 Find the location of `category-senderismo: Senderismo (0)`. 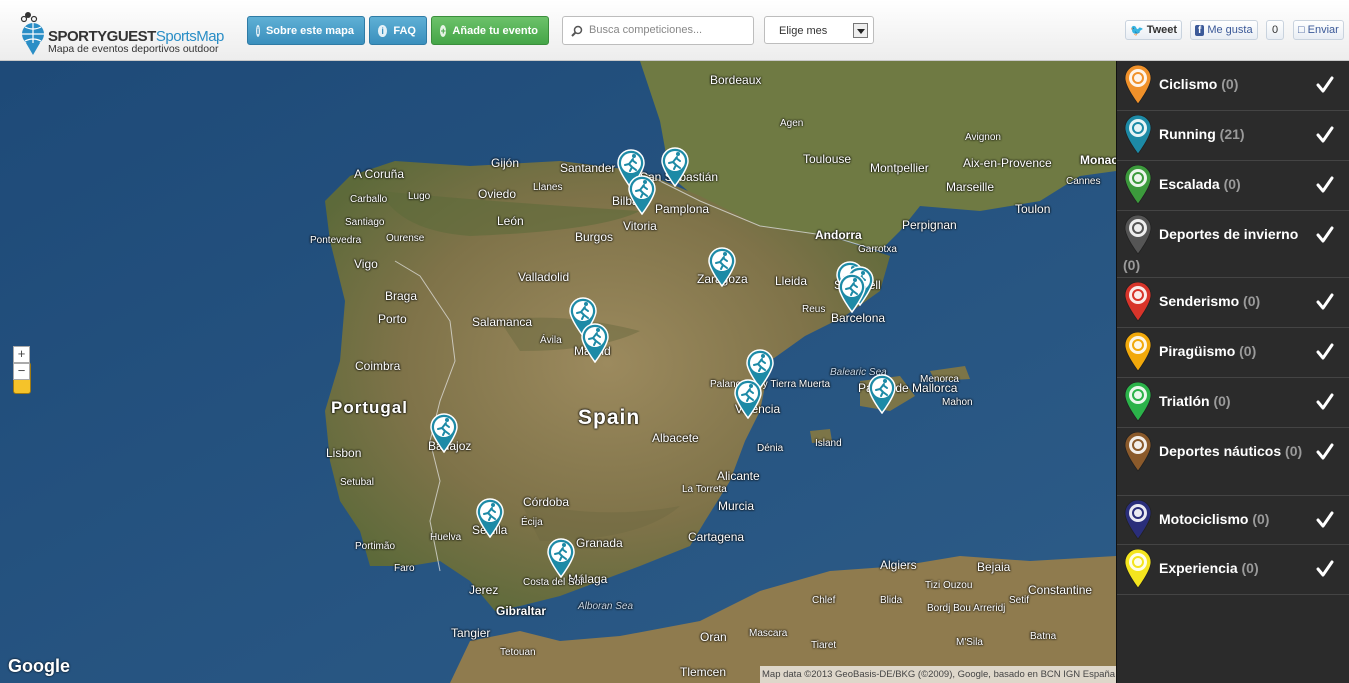

category-senderismo: Senderismo (0) is located at coordinates (1233, 303).